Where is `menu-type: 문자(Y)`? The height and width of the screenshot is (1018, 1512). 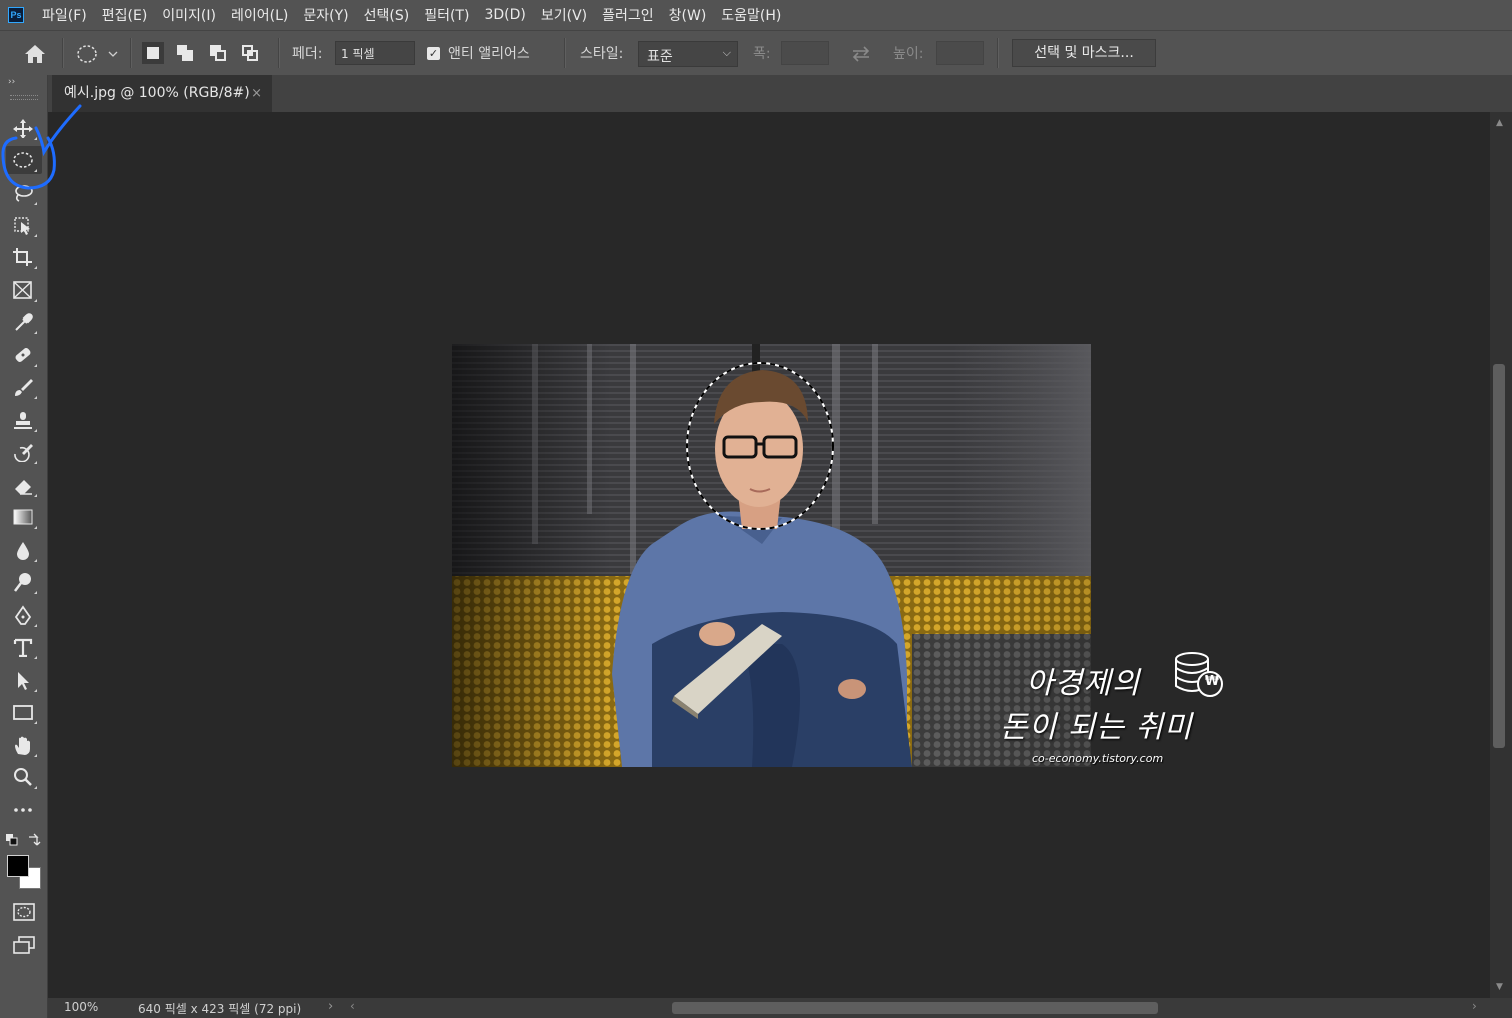 menu-type: 문자(Y) is located at coordinates (325, 15).